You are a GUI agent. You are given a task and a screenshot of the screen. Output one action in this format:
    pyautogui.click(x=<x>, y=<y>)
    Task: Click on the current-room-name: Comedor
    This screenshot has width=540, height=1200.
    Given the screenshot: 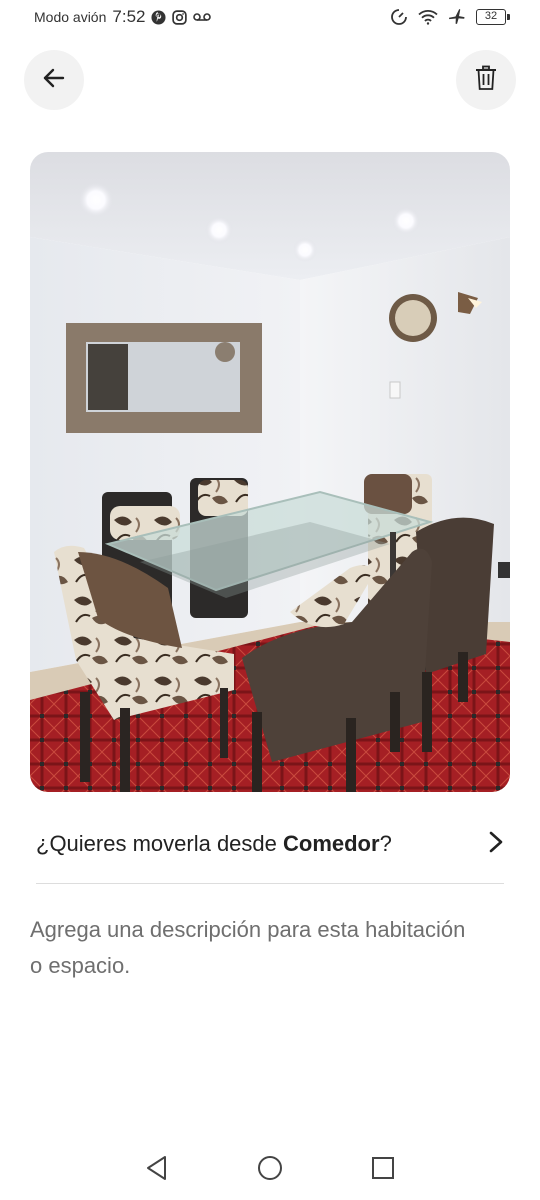 What is the action you would take?
    pyautogui.click(x=331, y=843)
    